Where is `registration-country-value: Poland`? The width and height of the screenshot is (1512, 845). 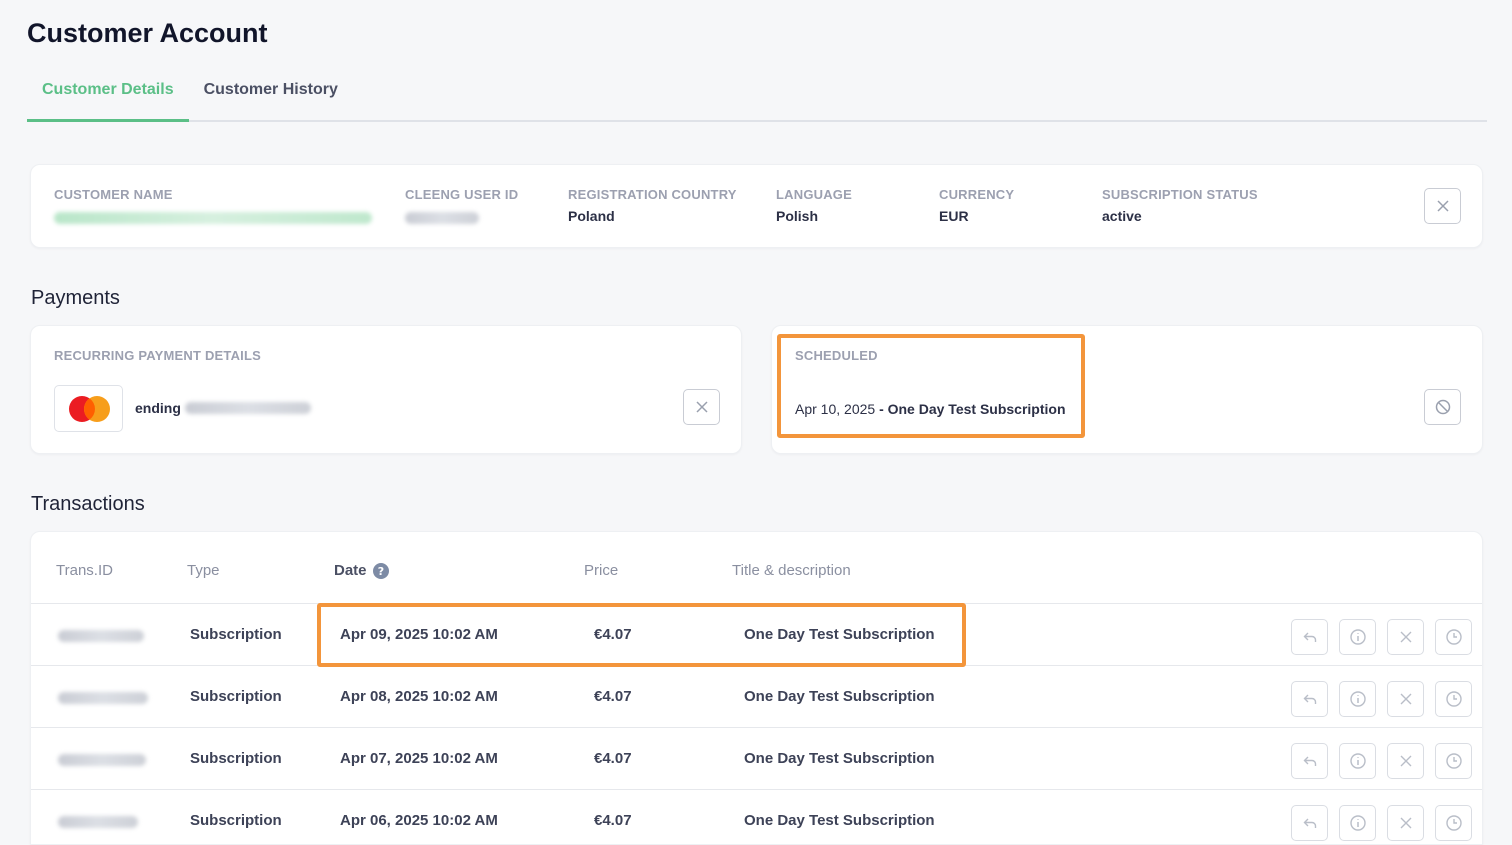 registration-country-value: Poland is located at coordinates (591, 216).